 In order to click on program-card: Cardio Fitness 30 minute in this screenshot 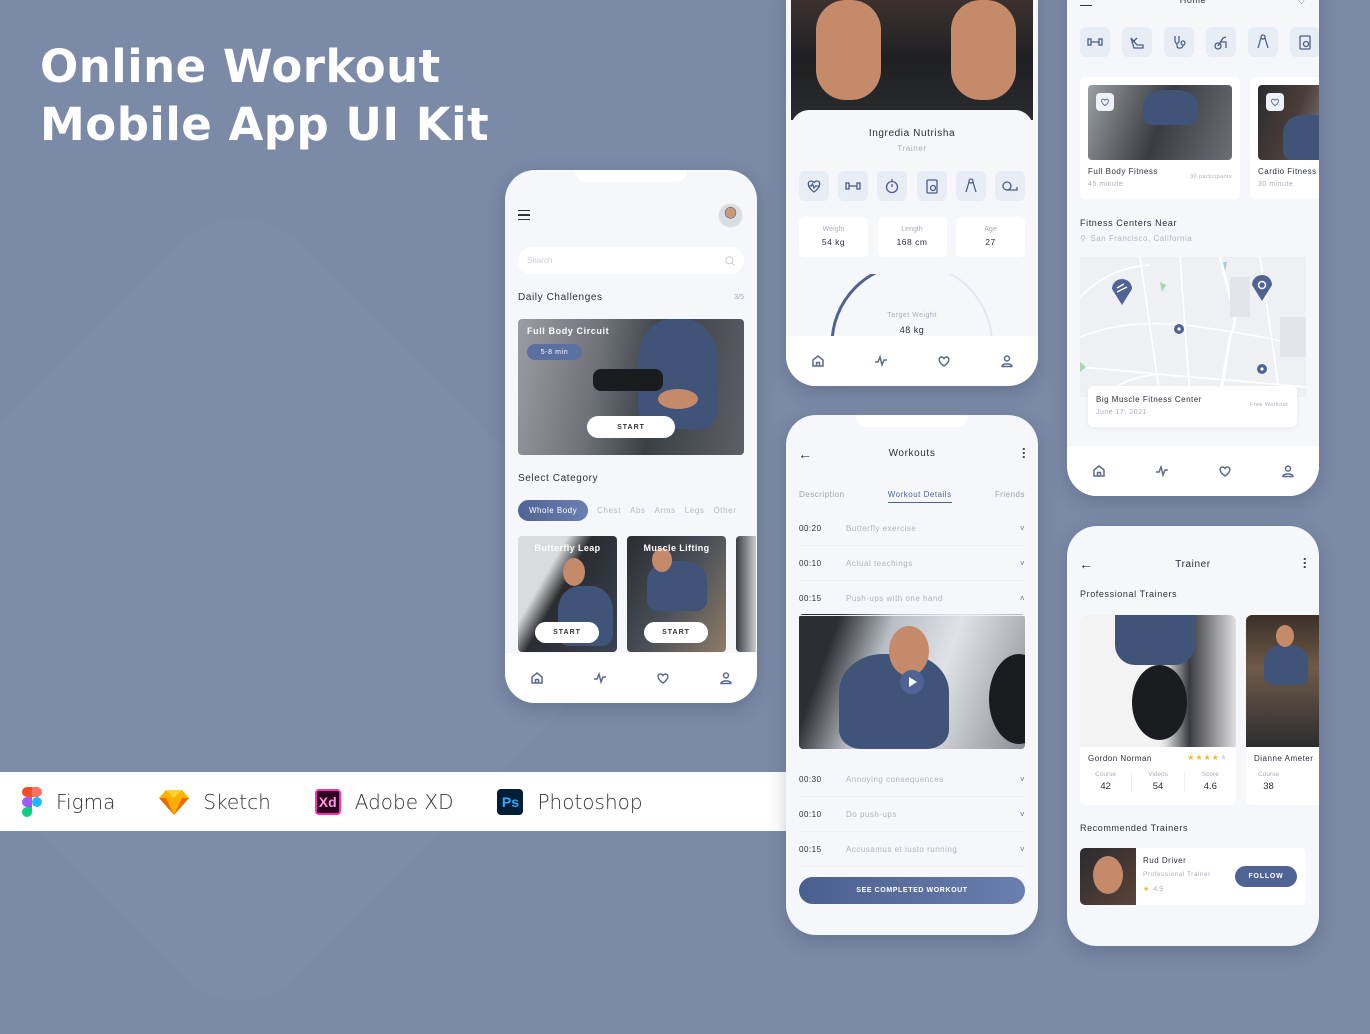, I will do `click(1284, 138)`.